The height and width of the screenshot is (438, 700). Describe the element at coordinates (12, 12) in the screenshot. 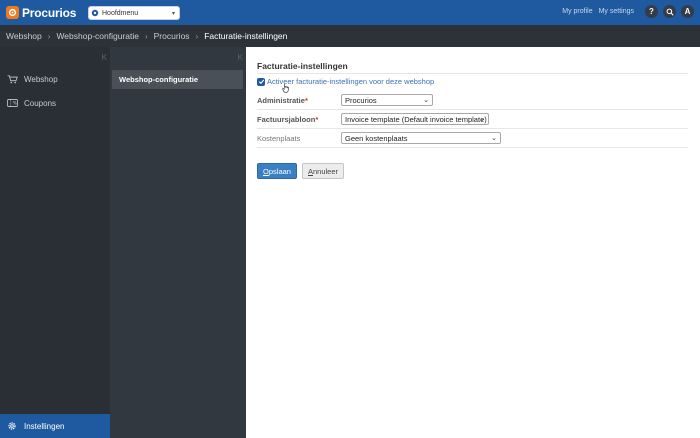

I see `logo-gear-icon` at that location.